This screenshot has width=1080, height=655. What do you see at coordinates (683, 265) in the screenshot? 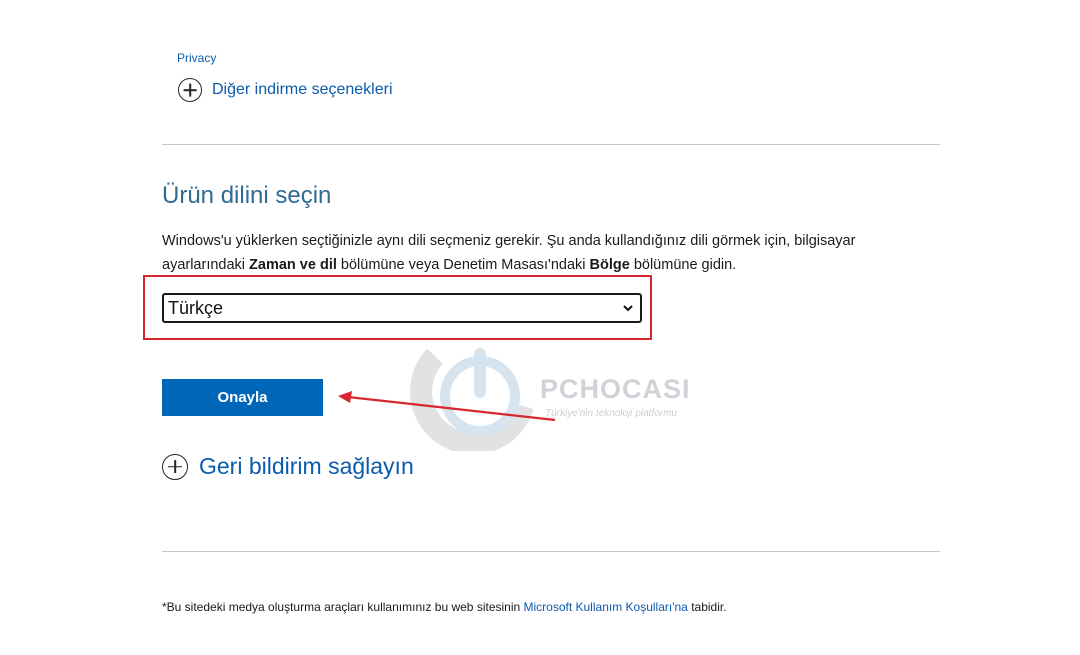
I see `description-text: bölümüne gidin.` at bounding box center [683, 265].